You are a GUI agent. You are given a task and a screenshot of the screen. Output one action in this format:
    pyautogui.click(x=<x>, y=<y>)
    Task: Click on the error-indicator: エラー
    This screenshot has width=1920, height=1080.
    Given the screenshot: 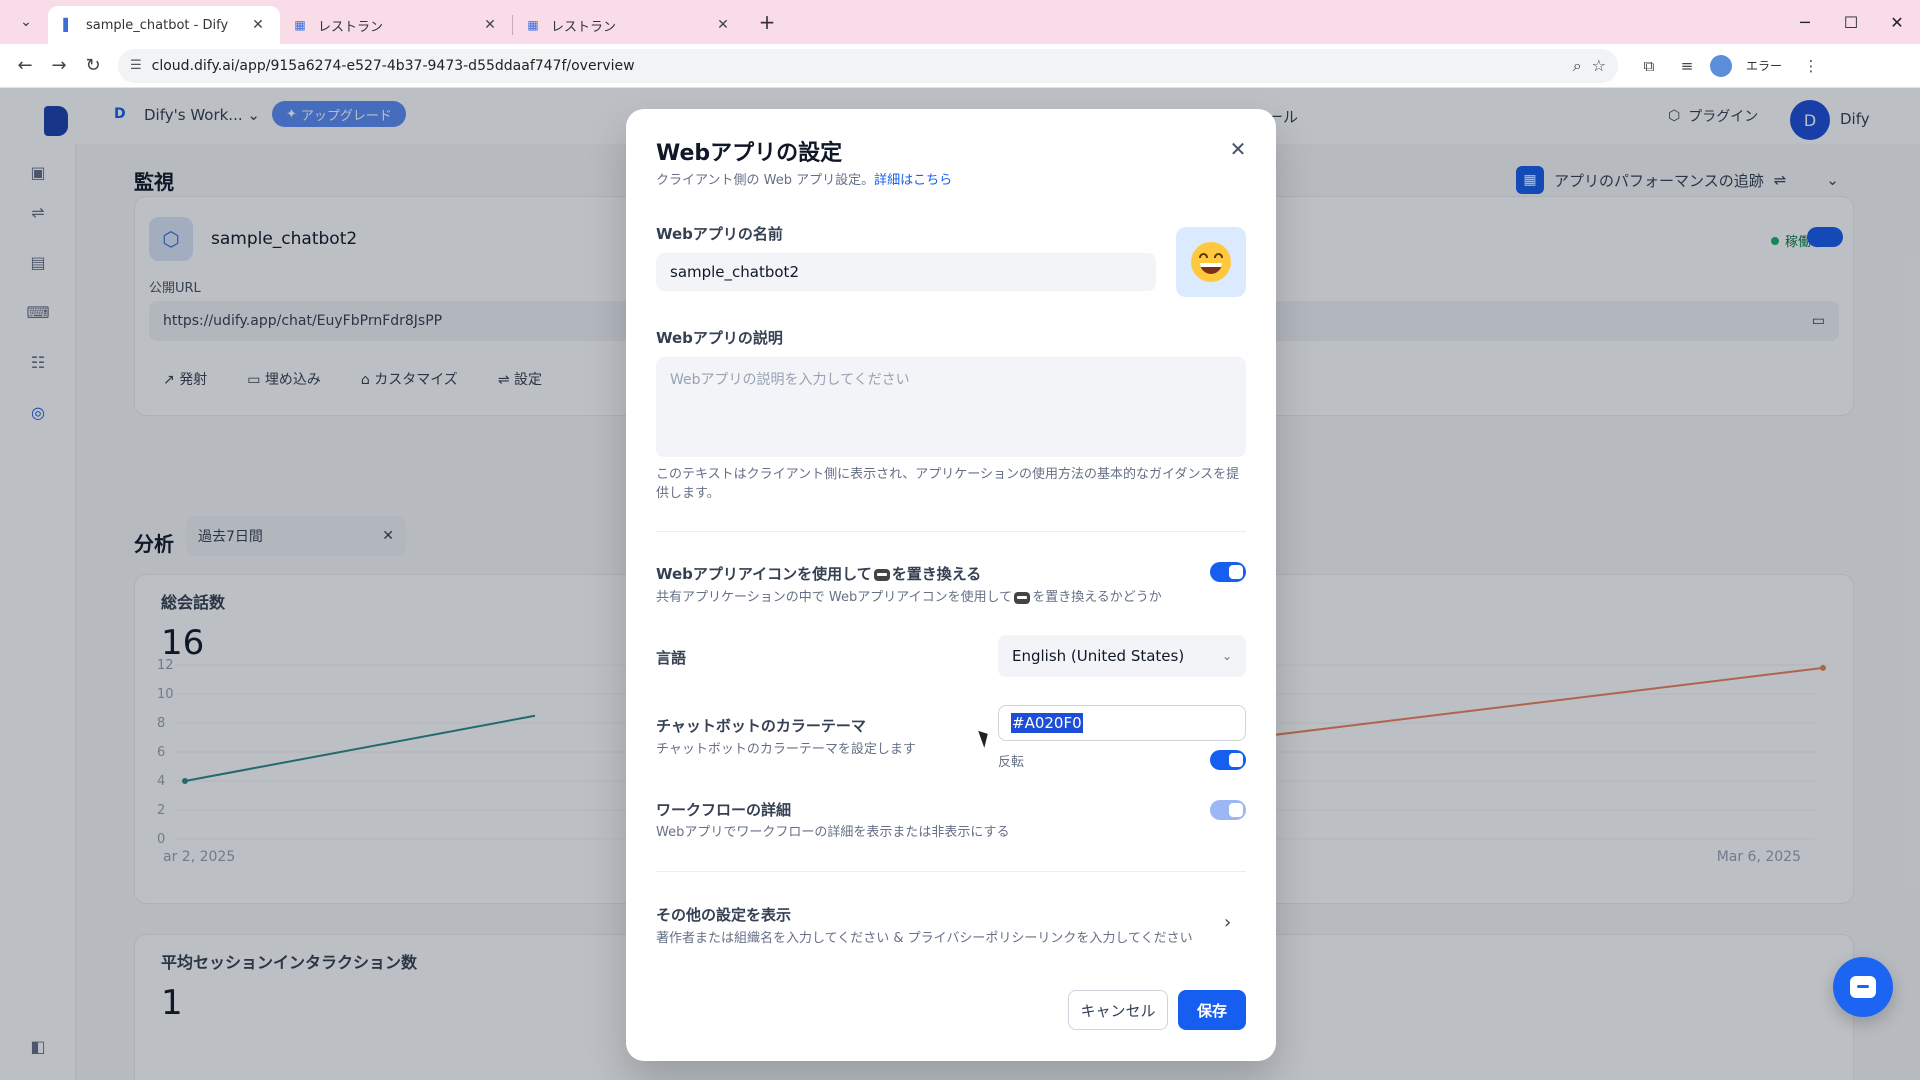 What is the action you would take?
    pyautogui.click(x=1764, y=65)
    